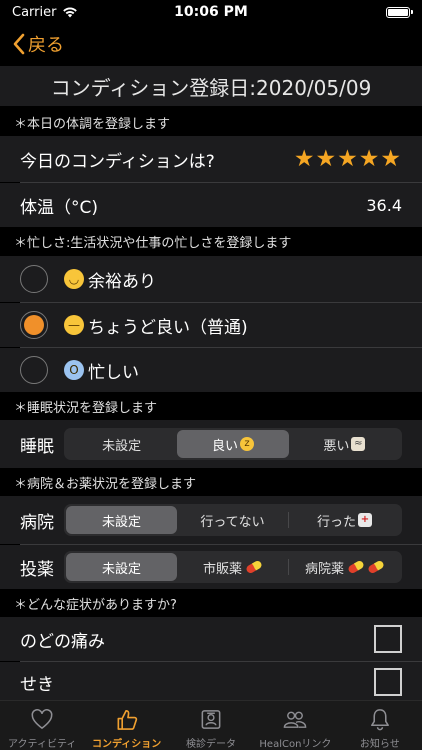 The width and height of the screenshot is (422, 750). Describe the element at coordinates (211, 603) in the screenshot. I see `section-header-symptoms: ＊どんな症状がありますか?` at that location.